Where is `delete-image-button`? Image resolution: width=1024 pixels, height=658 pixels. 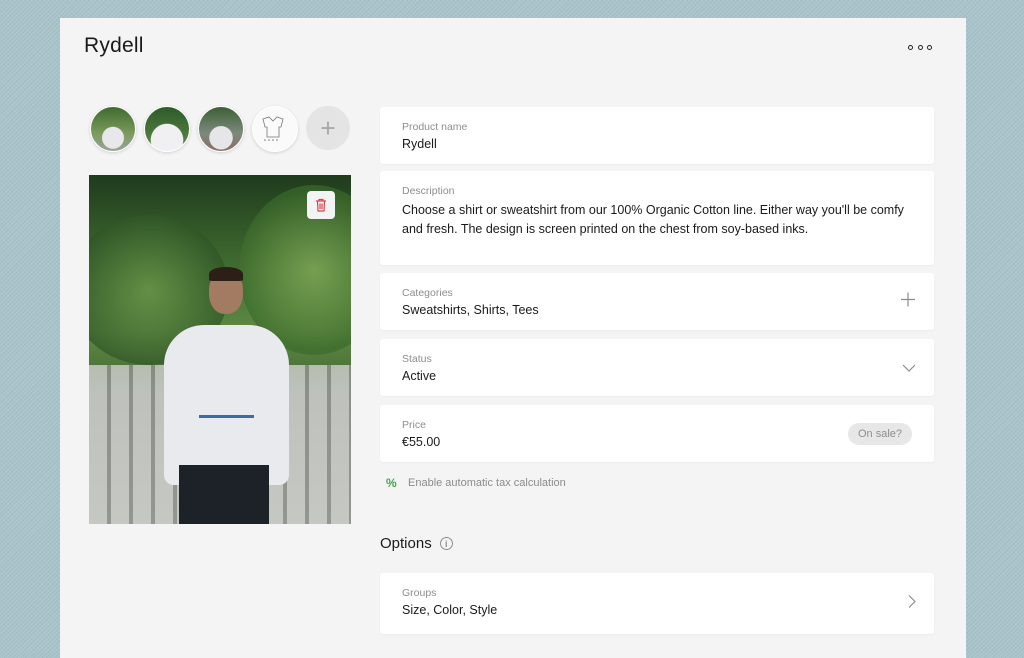
delete-image-button is located at coordinates (321, 205).